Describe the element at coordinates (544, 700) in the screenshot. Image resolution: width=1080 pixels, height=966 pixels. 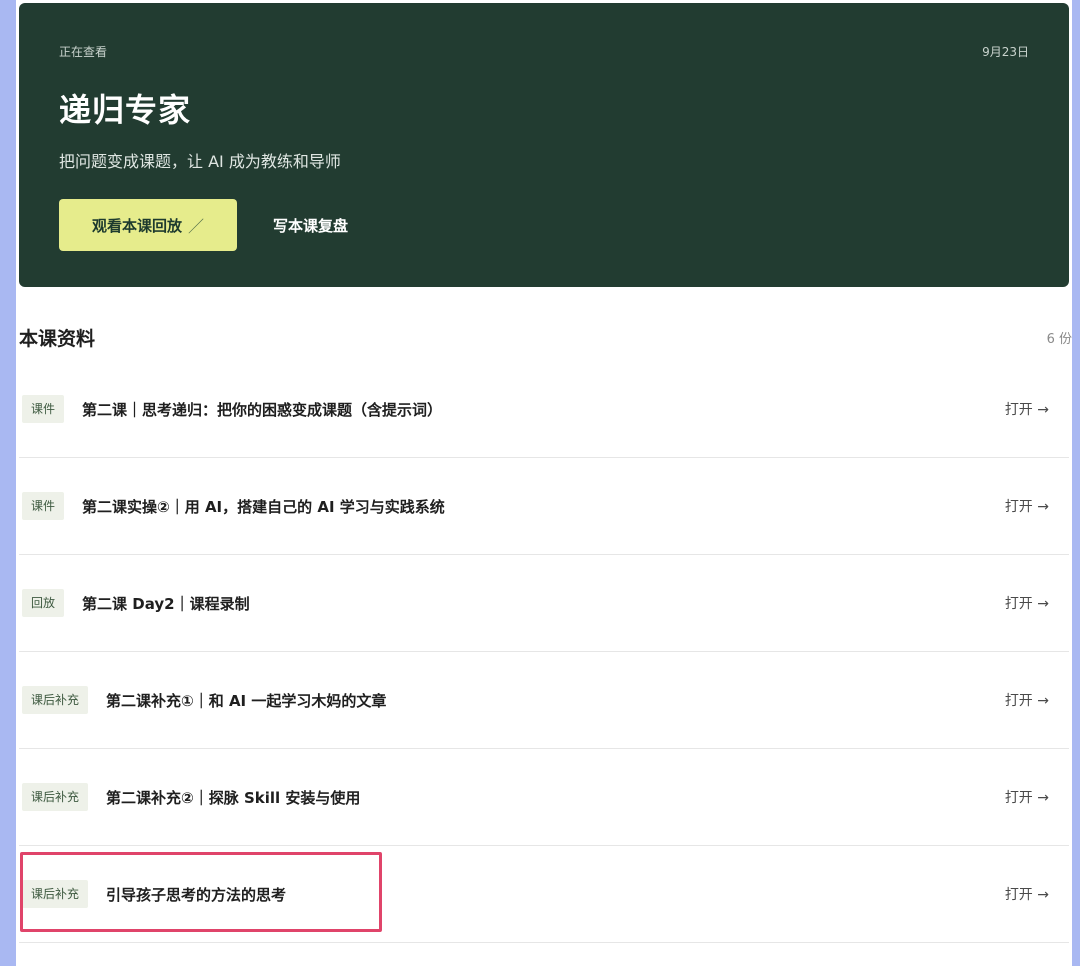
I see `material-row: 课后补充 第二课补充①｜和 AI 一起学习木妈的文章 打开 →` at that location.